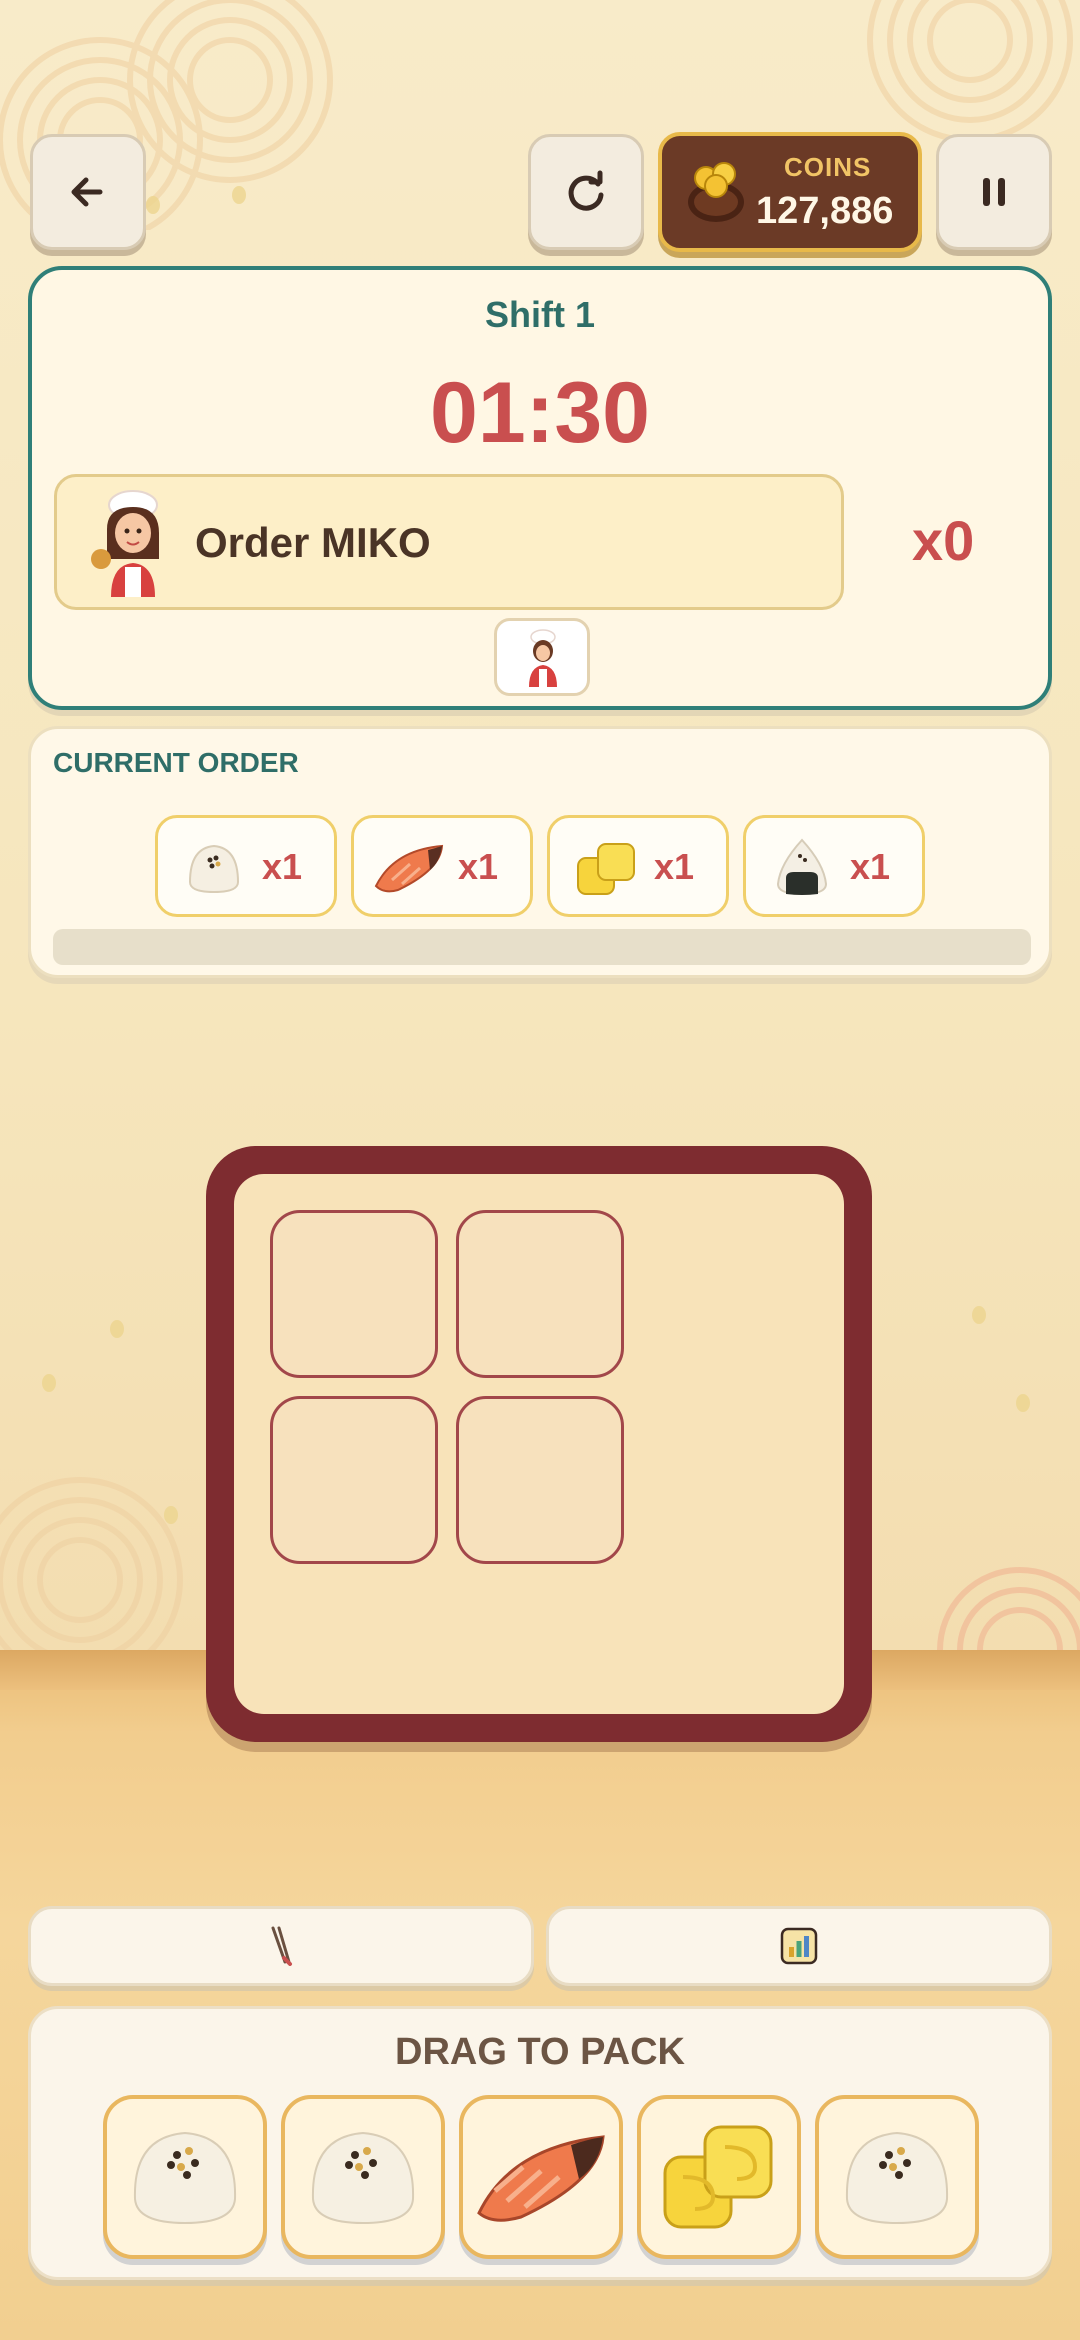 The height and width of the screenshot is (2340, 1080). I want to click on restart-icon, so click(586, 190).